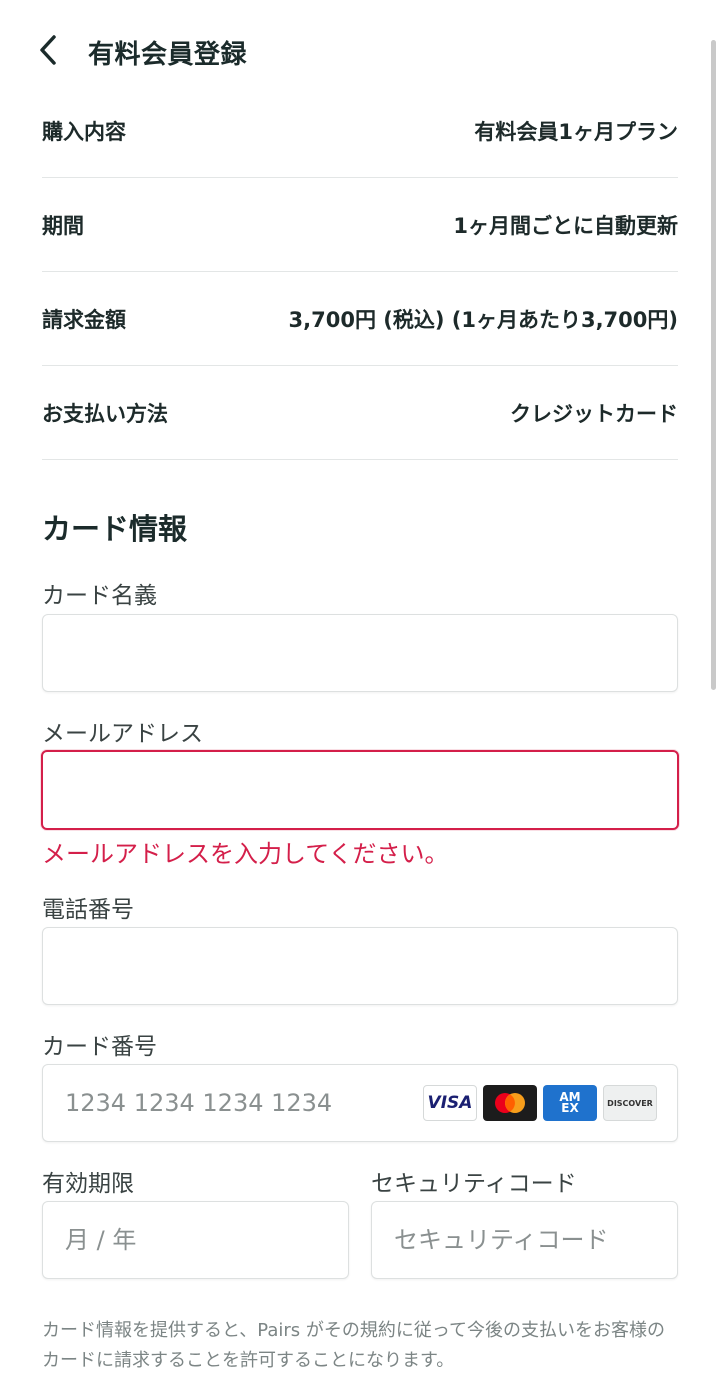 The width and height of the screenshot is (720, 1384). I want to click on discover-icon: DISCOVER, so click(630, 1103).